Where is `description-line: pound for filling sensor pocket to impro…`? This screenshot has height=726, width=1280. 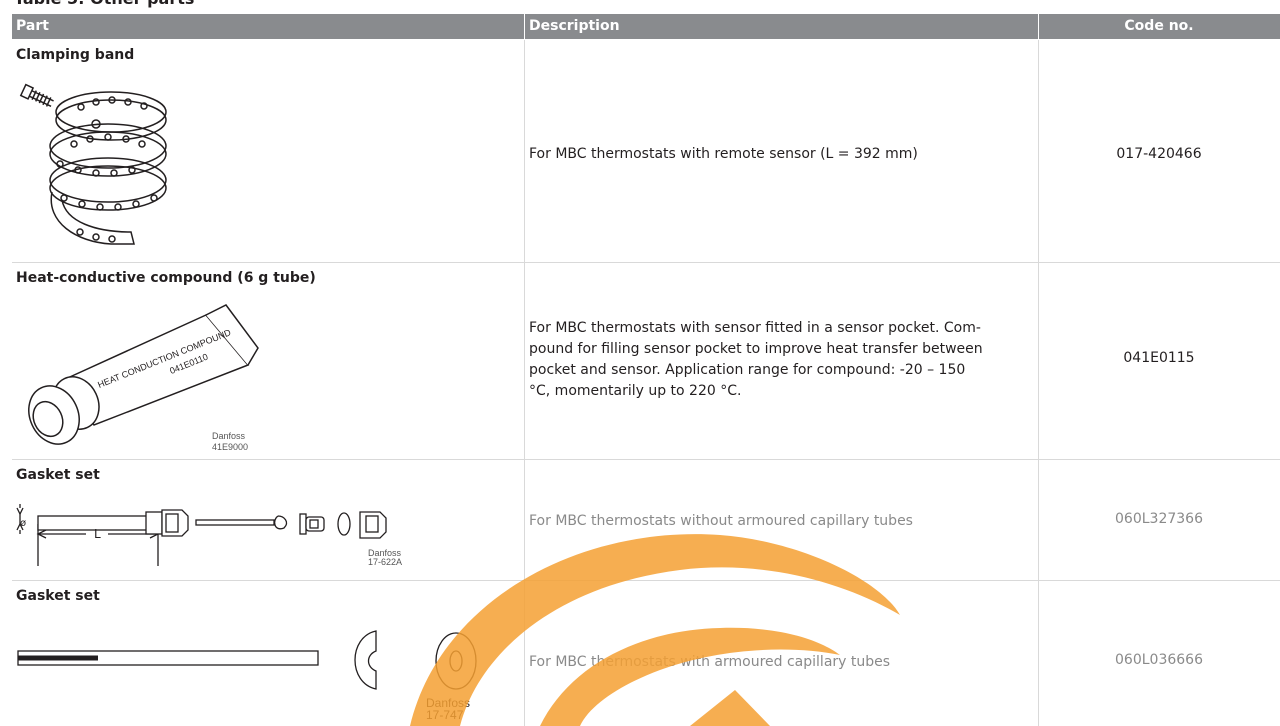
description-line: pound for filling sensor pocket to impro… is located at coordinates (756, 349).